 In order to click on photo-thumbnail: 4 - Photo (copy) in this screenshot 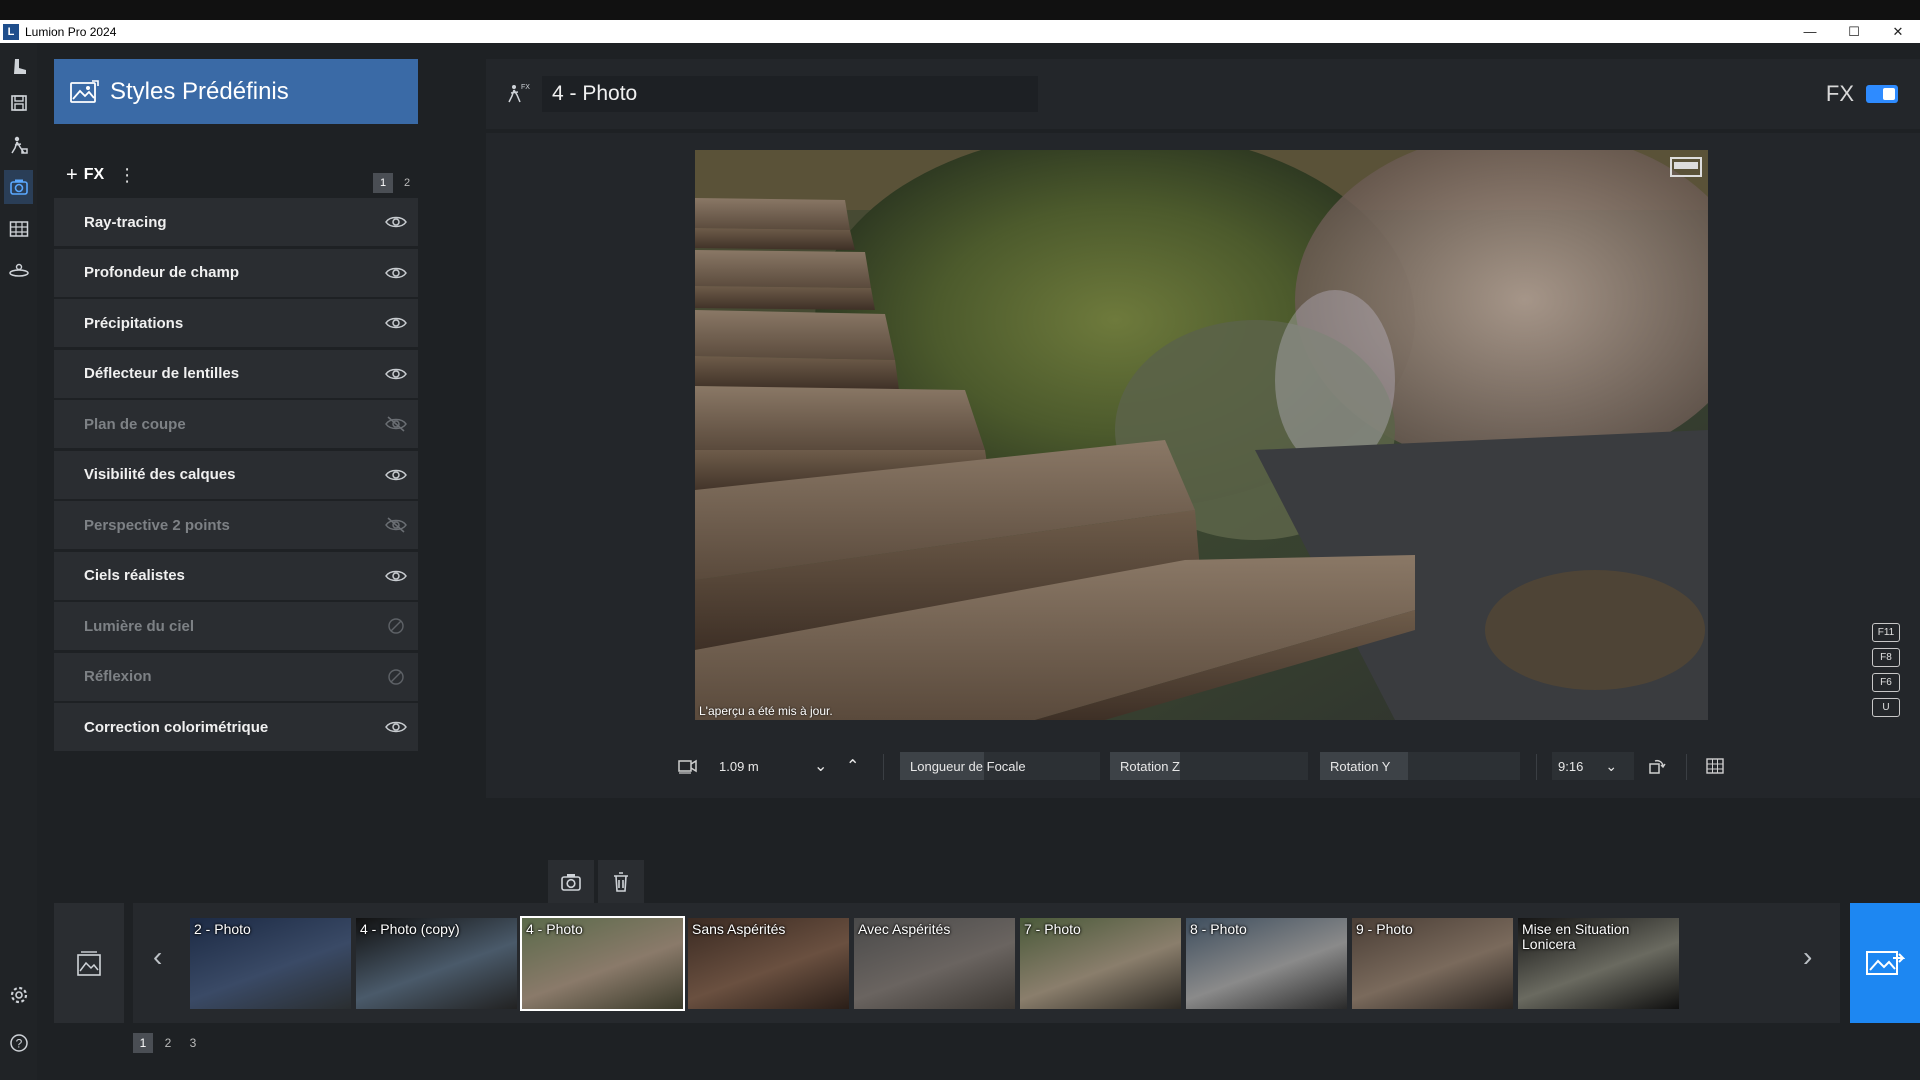, I will do `click(436, 963)`.